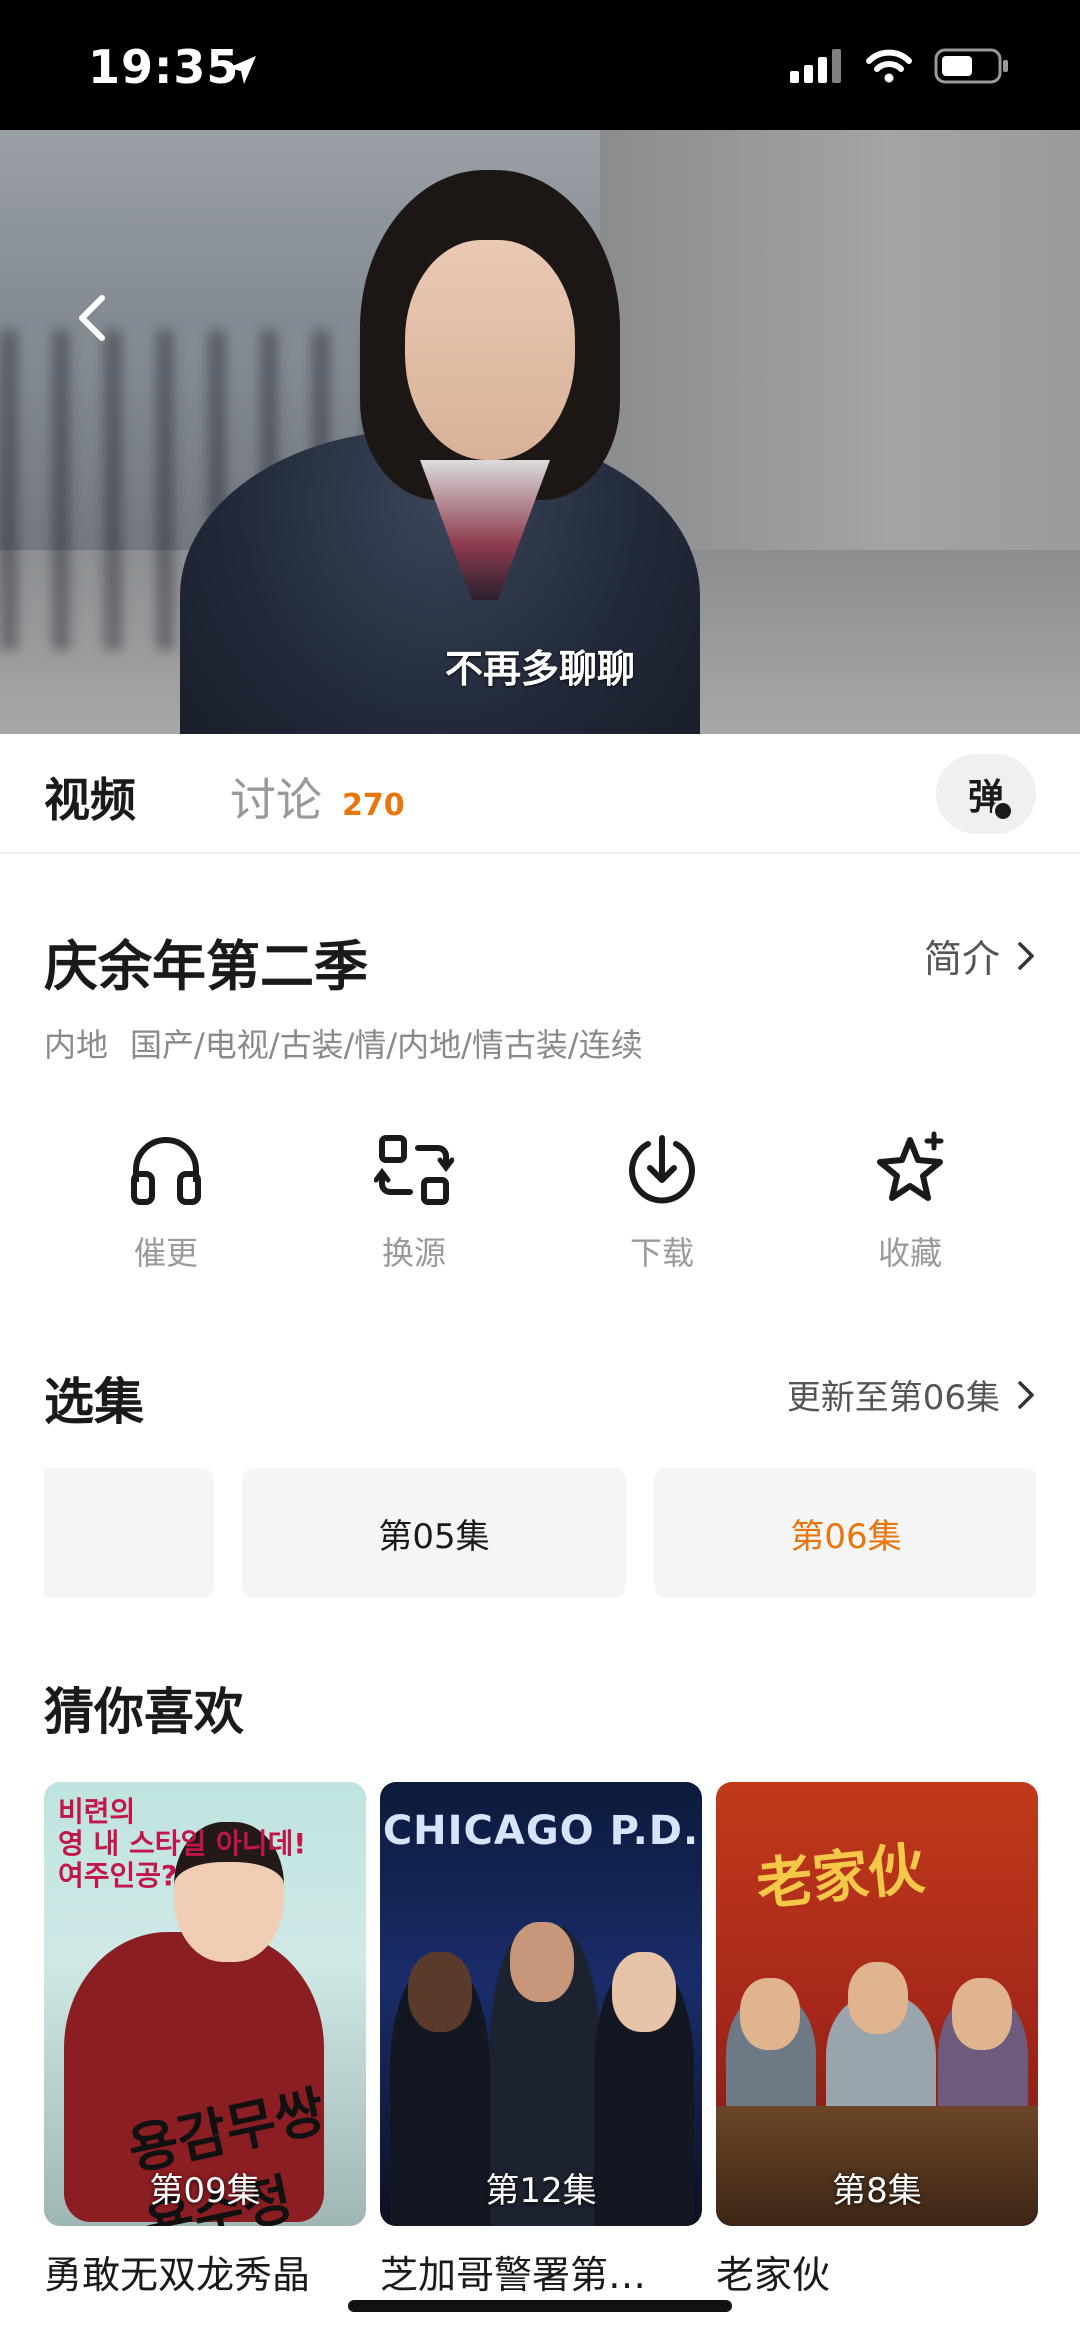 This screenshot has height=2337, width=1080. I want to click on episode-item-selected: 第06集, so click(845, 1533).